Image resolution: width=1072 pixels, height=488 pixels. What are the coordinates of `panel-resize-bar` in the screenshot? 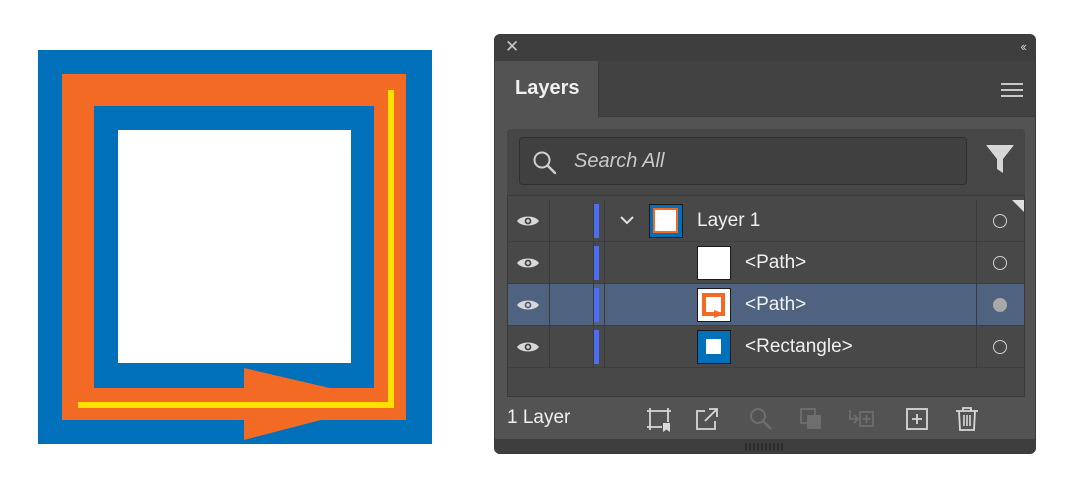 It's located at (765, 446).